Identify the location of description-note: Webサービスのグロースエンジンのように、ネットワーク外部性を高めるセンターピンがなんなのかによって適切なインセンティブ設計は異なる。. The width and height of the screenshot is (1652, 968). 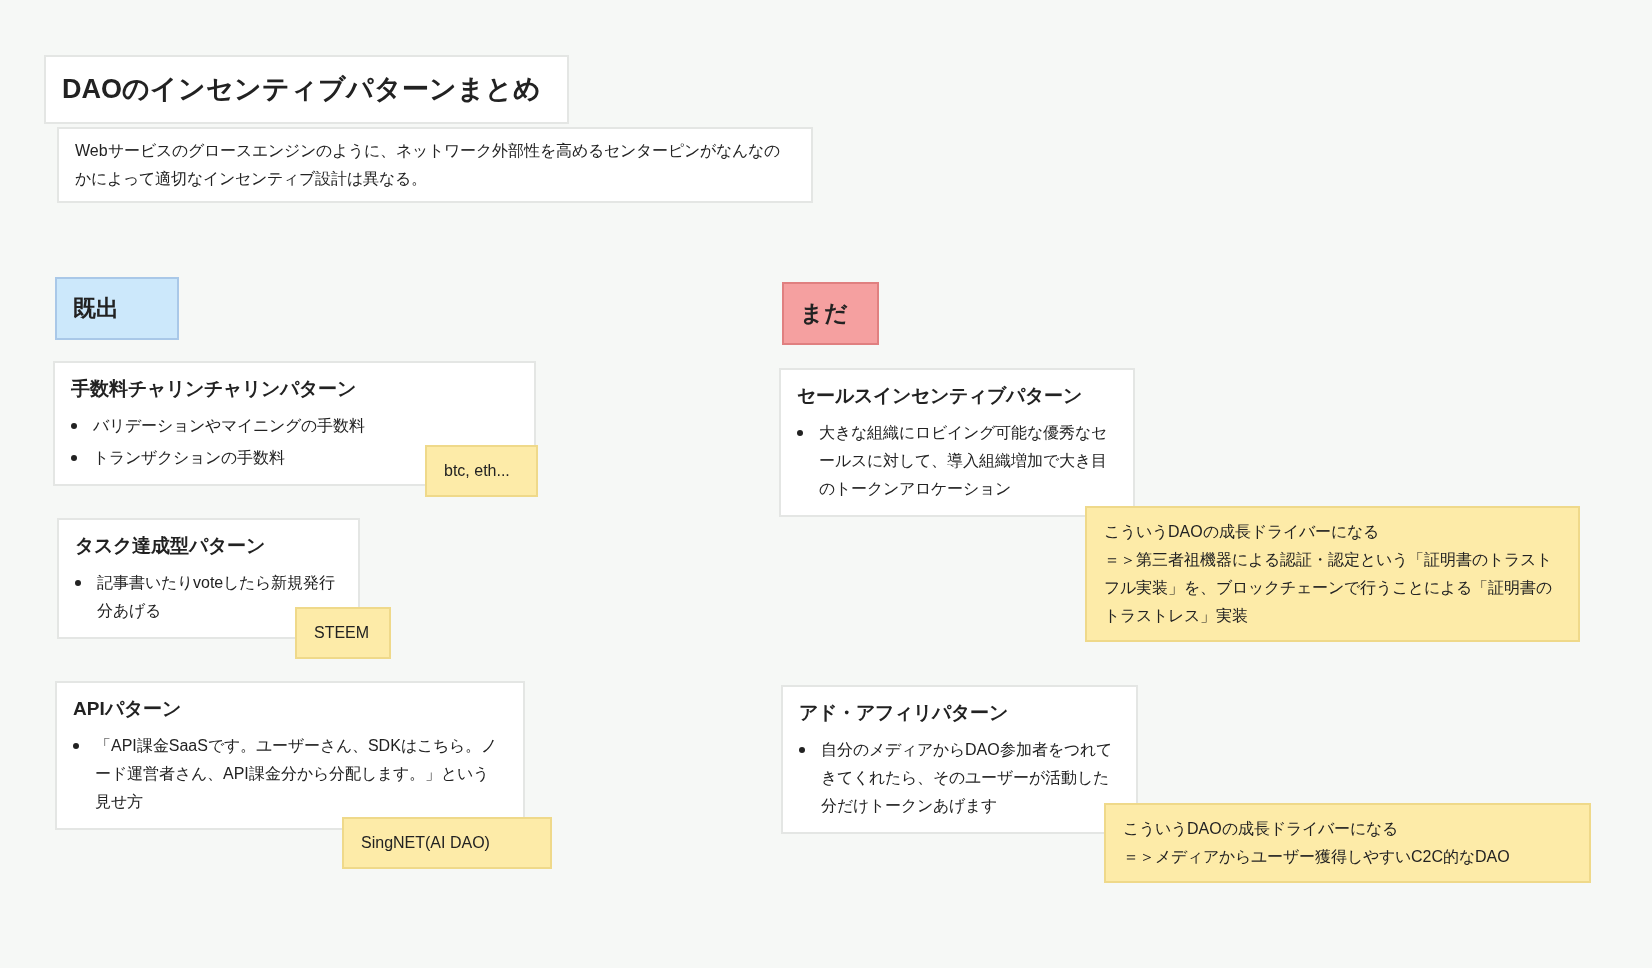
(435, 165).